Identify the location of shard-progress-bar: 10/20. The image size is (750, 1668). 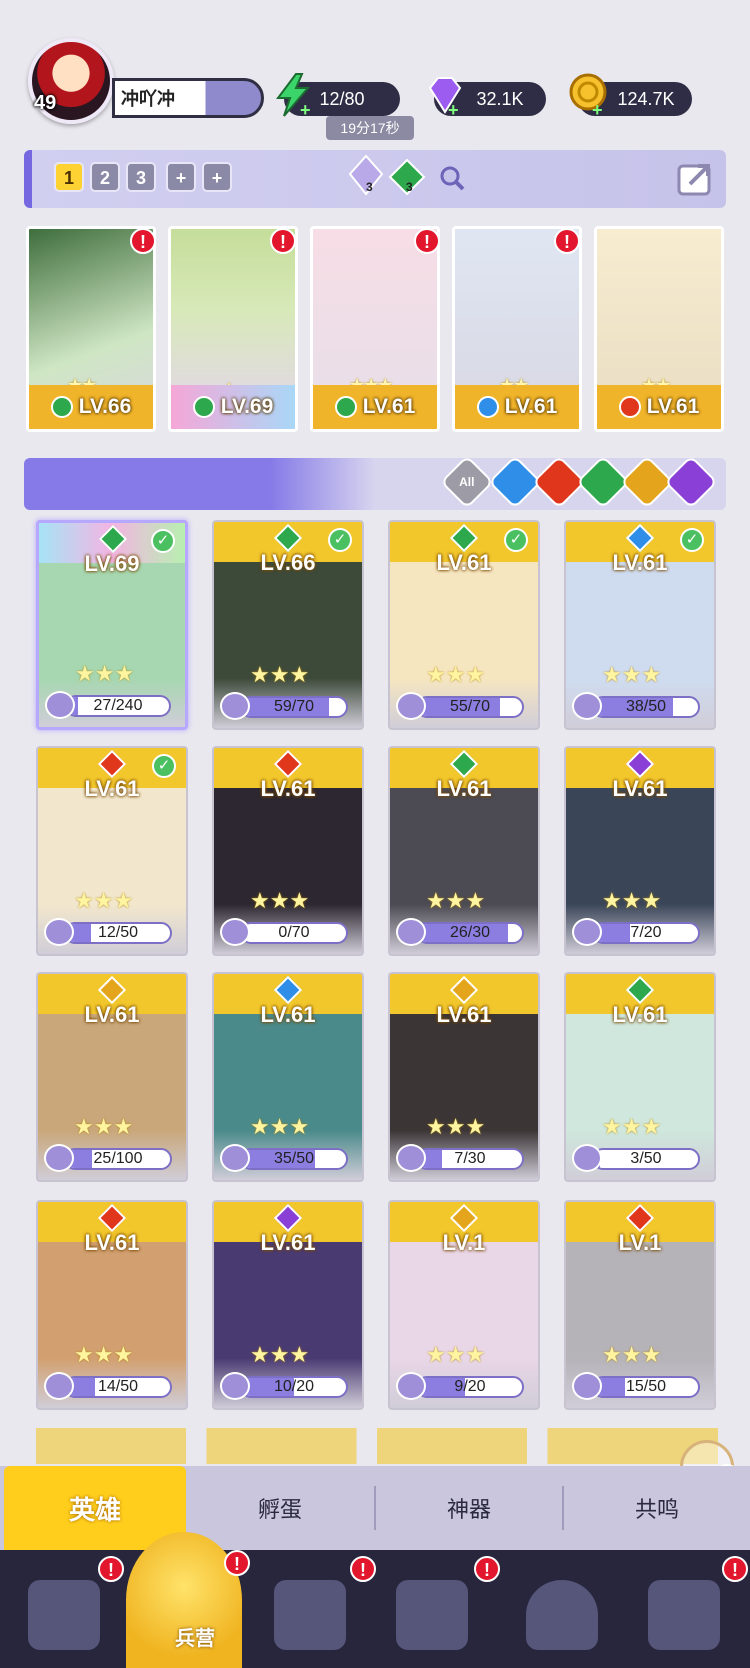
(294, 1387).